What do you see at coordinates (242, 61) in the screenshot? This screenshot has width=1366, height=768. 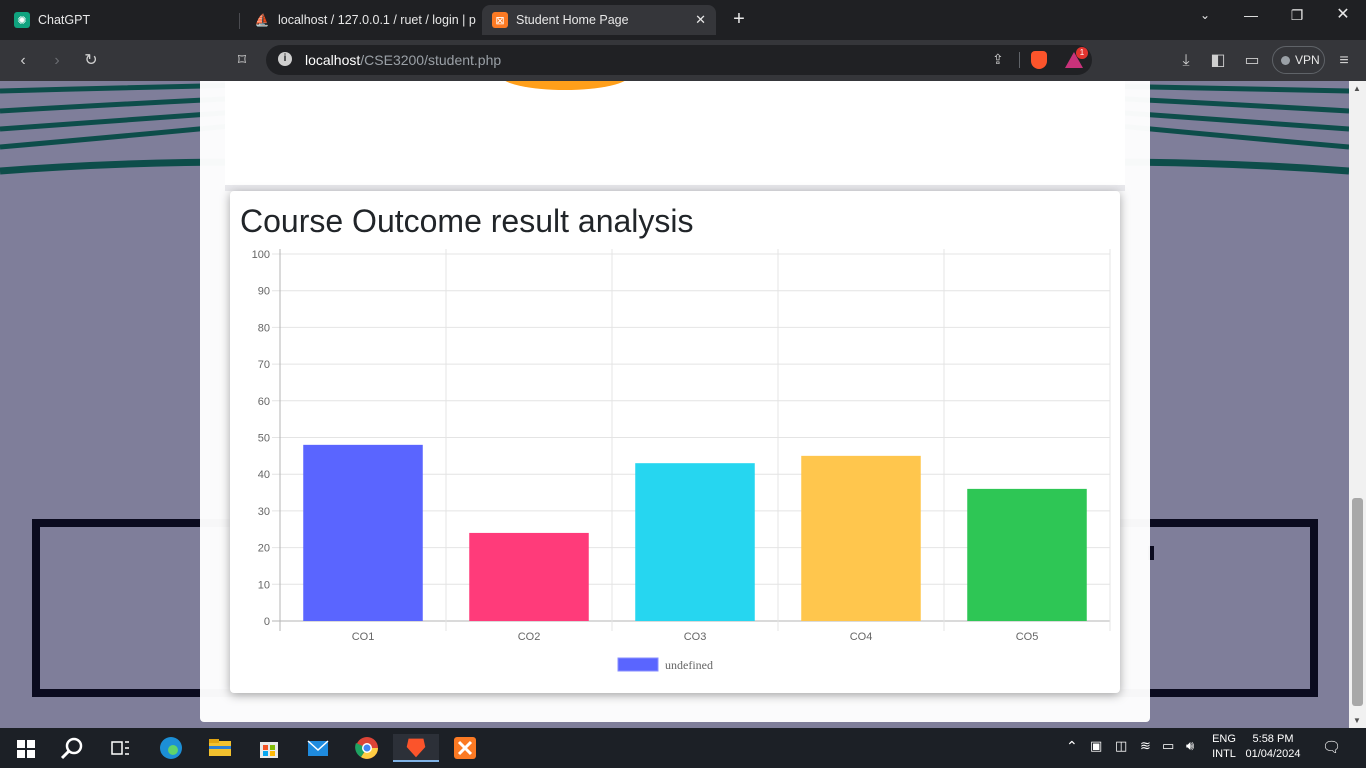 I see `bookmark-icon: ⌑` at bounding box center [242, 61].